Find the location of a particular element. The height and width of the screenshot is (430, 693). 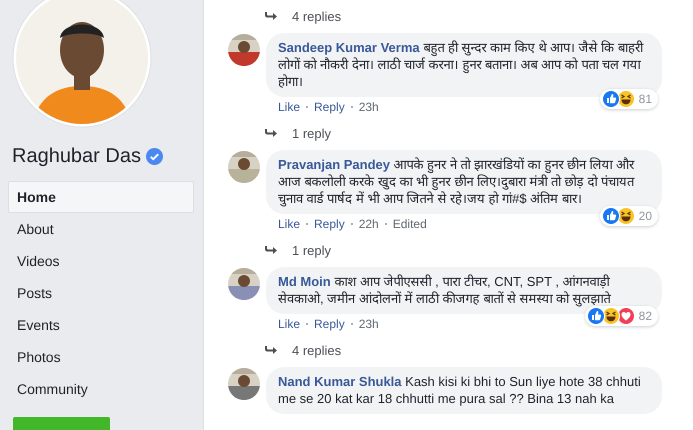

nav-item: Home is located at coordinates (101, 197).